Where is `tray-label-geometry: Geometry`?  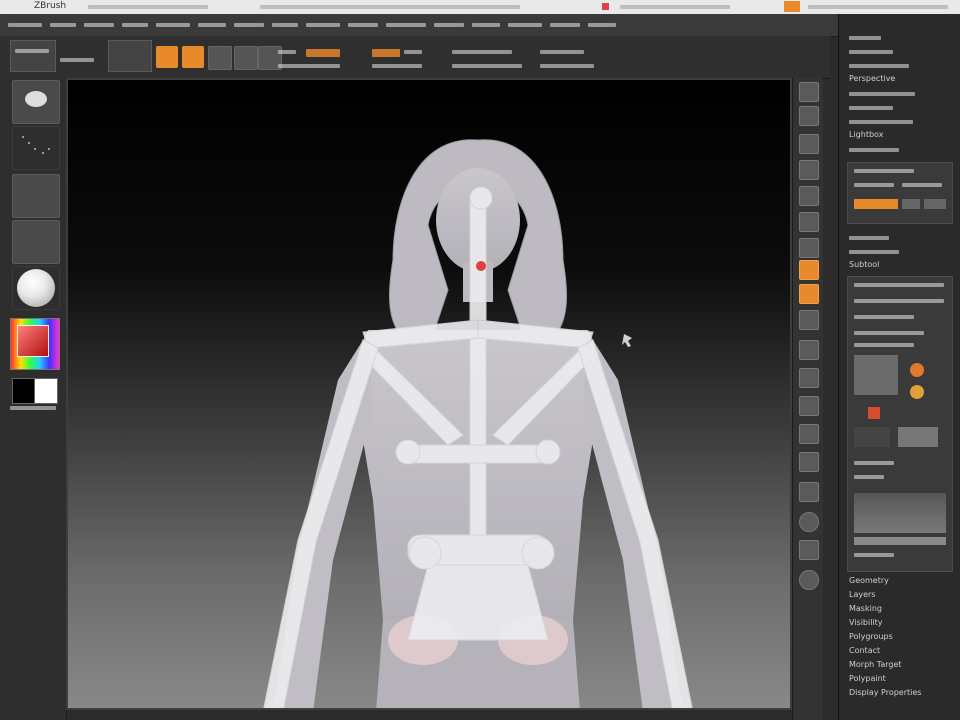
tray-label-geometry: Geometry is located at coordinates (869, 580).